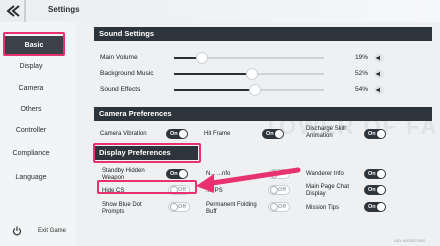  I want to click on pointer-arrow-icon, so click(248, 180).